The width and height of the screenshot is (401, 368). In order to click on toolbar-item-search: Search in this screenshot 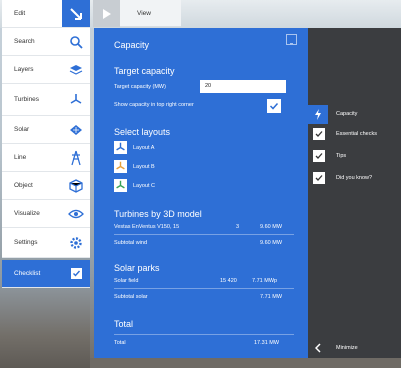, I will do `click(46, 42)`.